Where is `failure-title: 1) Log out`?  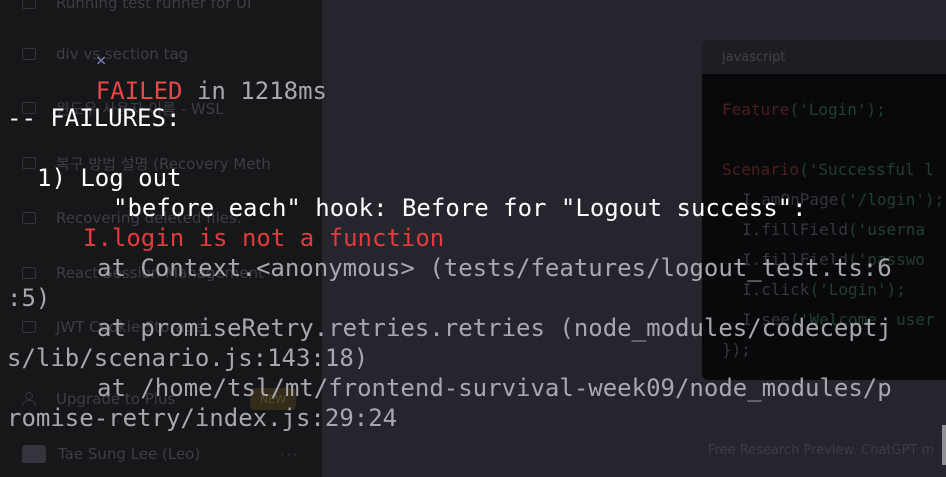 failure-title: 1) Log out is located at coordinates (109, 178).